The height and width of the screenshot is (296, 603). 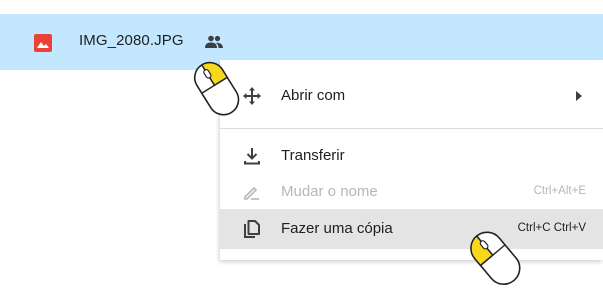 I want to click on menu-divider, so click(x=411, y=128).